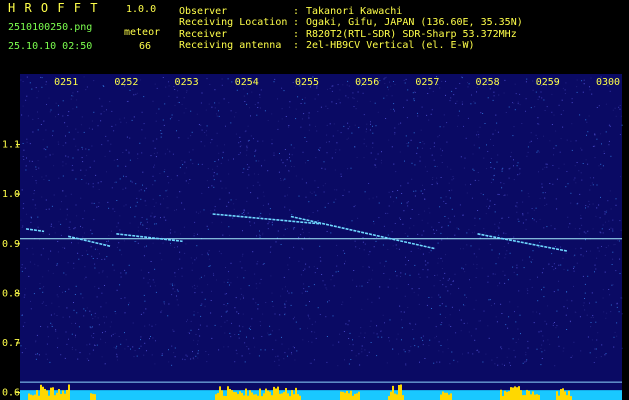 The width and height of the screenshot is (629, 400). What do you see at coordinates (126, 82) in the screenshot?
I see `x-tick-label: 0252` at bounding box center [126, 82].